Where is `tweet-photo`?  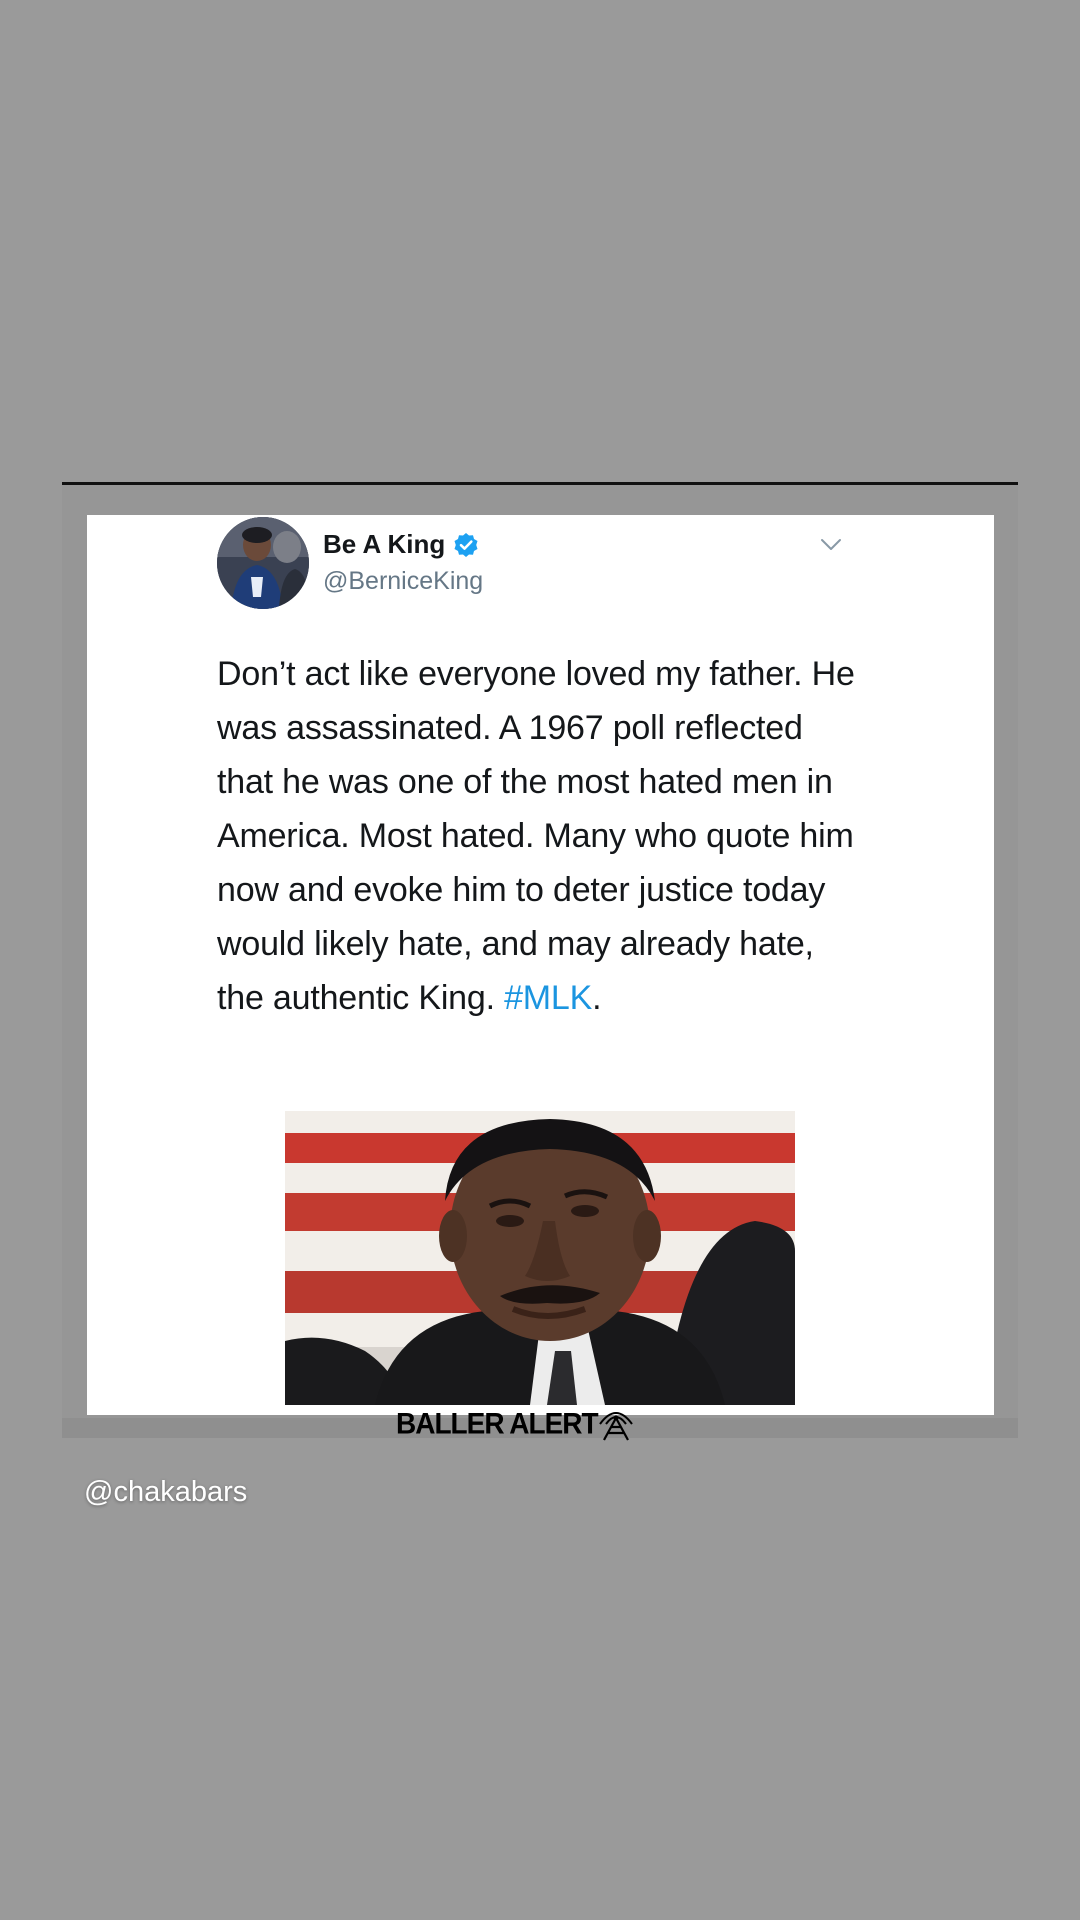 tweet-photo is located at coordinates (540, 1258).